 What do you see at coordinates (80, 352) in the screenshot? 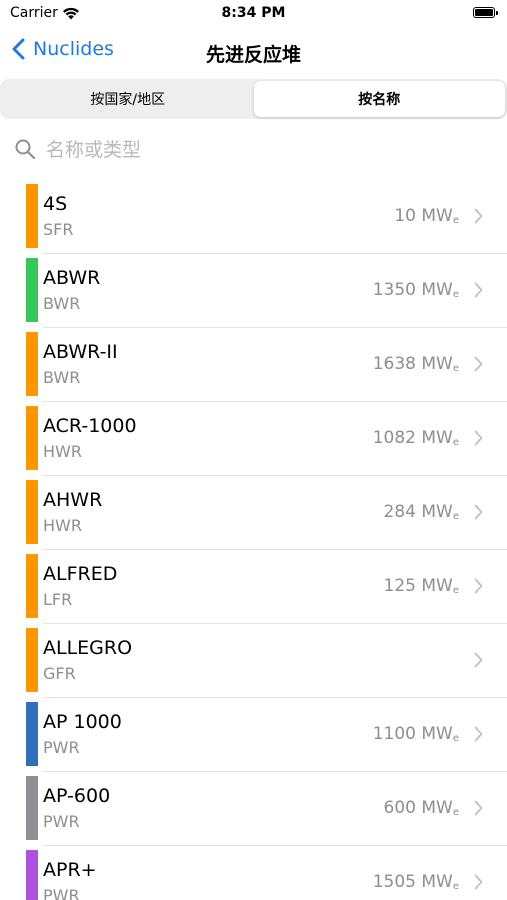
I see `reactor-name: ABWR-II` at bounding box center [80, 352].